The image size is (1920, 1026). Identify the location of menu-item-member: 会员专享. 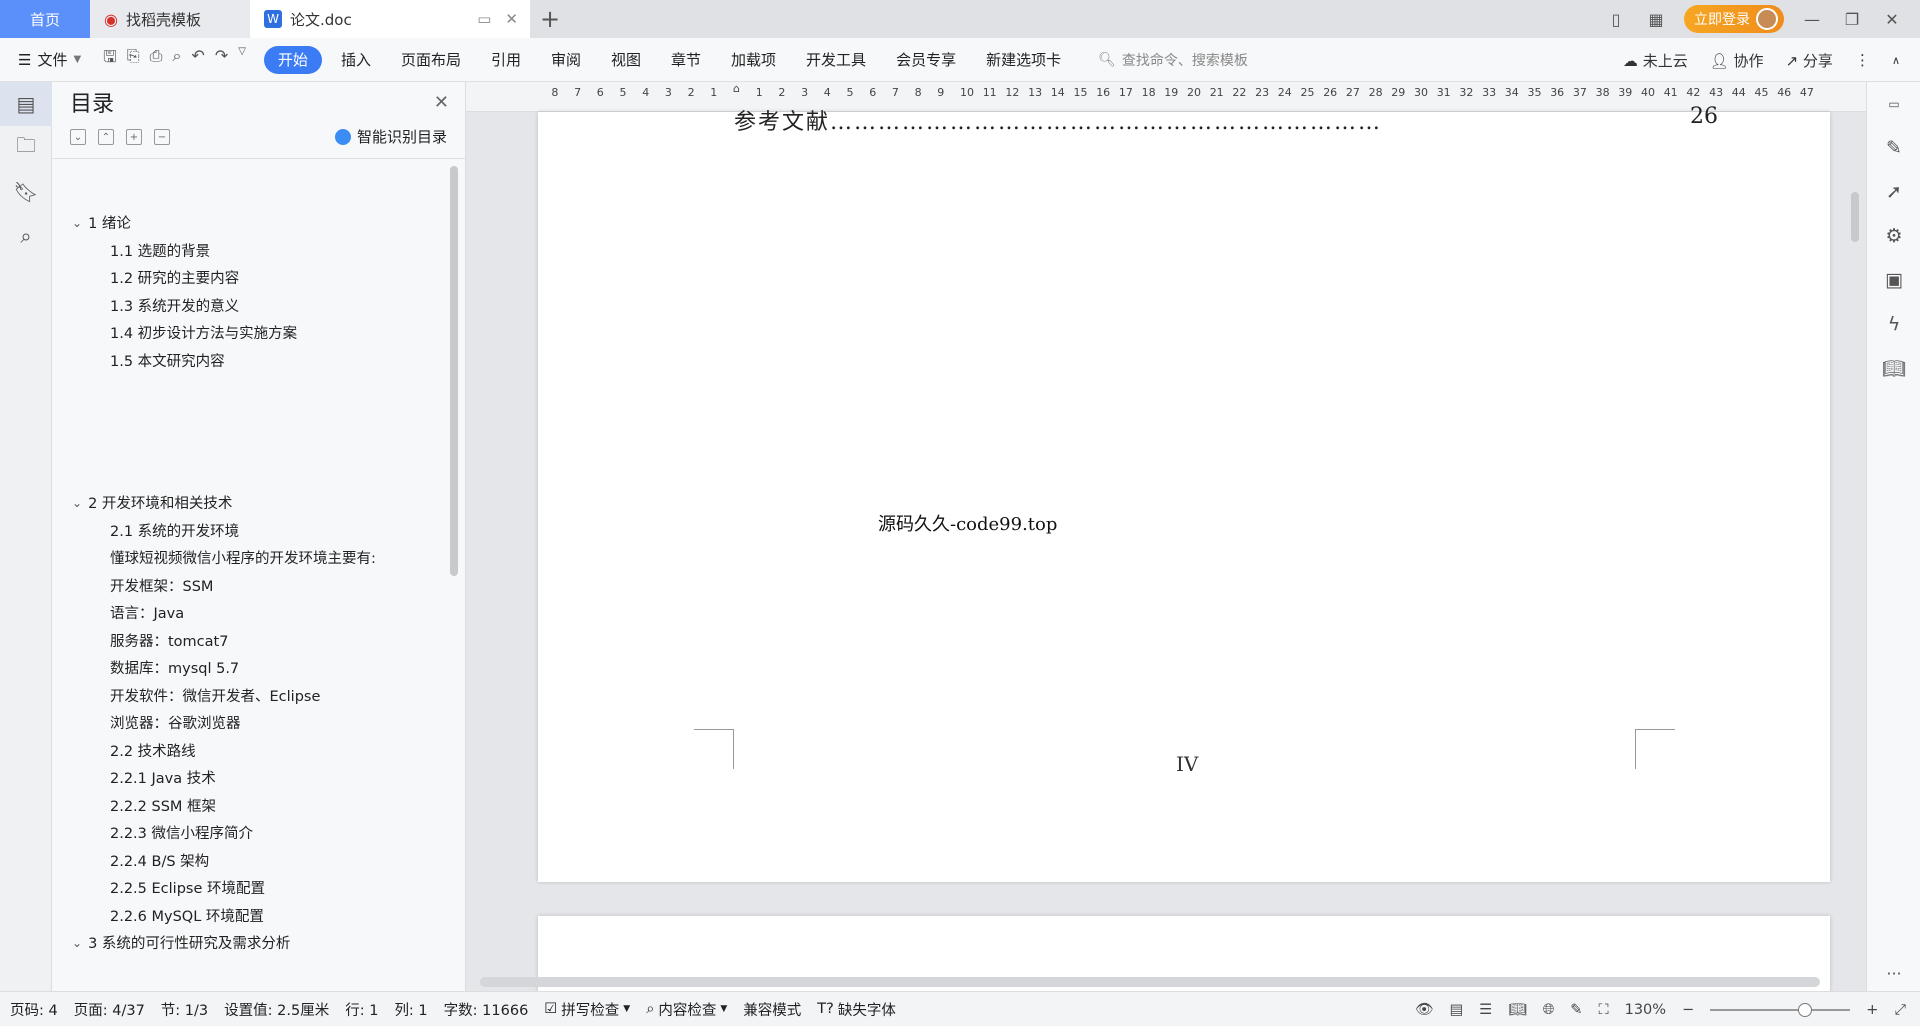
(926, 59).